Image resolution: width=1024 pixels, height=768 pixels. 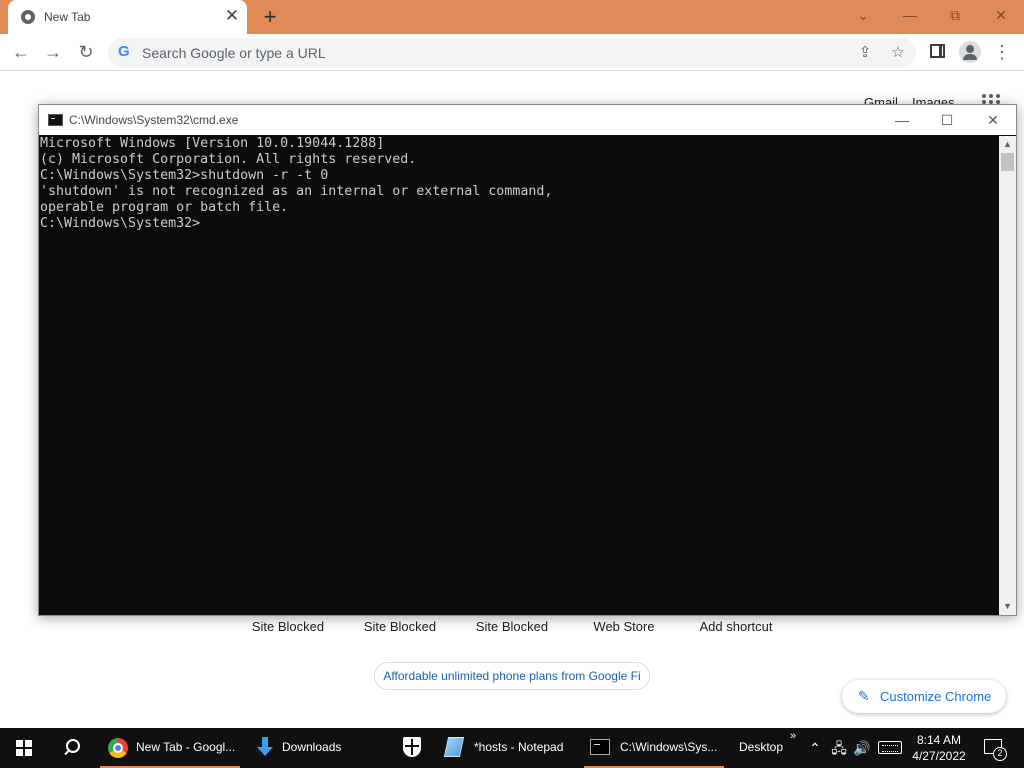 I want to click on google-logo-icon: G, so click(x=124, y=51).